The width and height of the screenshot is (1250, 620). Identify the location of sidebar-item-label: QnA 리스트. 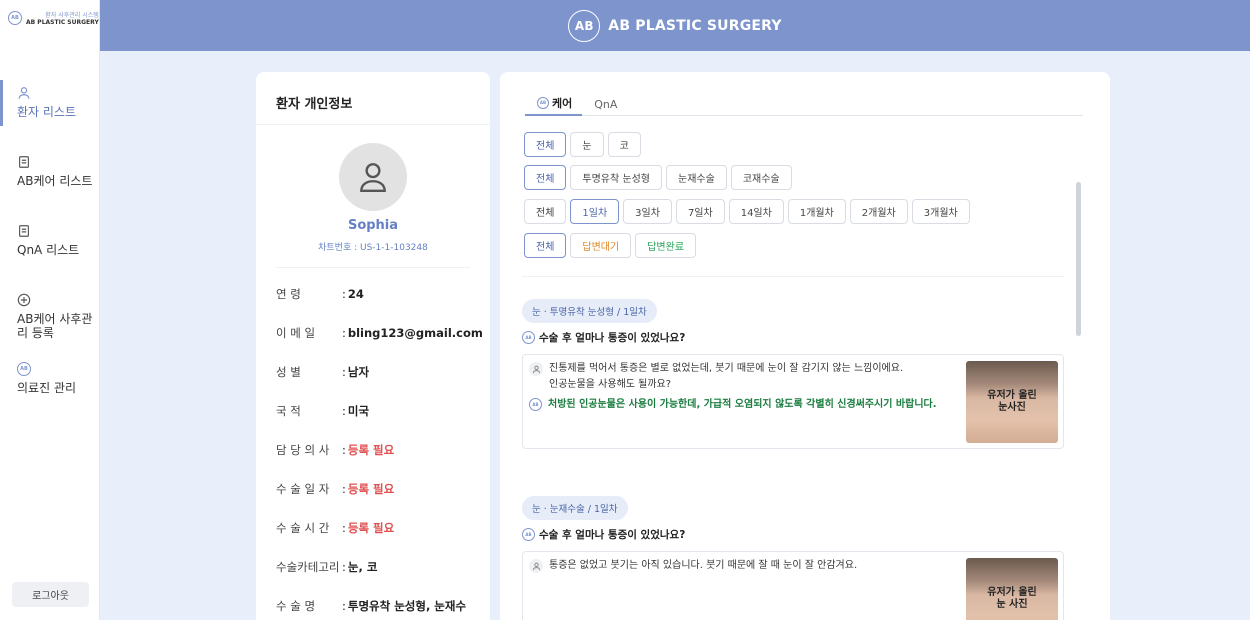
(48, 250).